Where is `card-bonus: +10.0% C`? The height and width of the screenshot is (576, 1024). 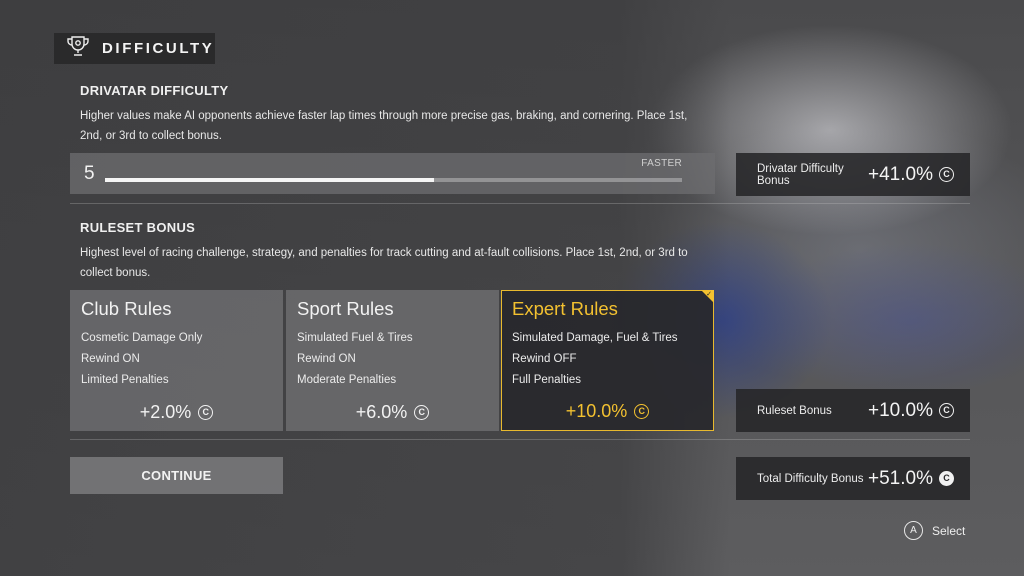
card-bonus: +10.0% C is located at coordinates (607, 411).